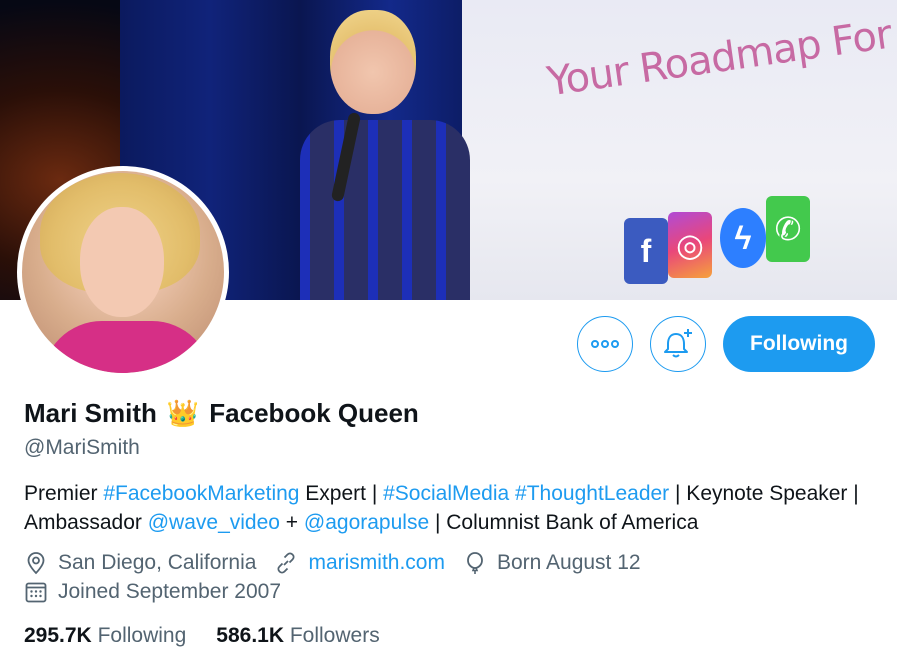 This screenshot has width=897, height=667. What do you see at coordinates (214, 522) in the screenshot?
I see `mention-link: @wave_video` at bounding box center [214, 522].